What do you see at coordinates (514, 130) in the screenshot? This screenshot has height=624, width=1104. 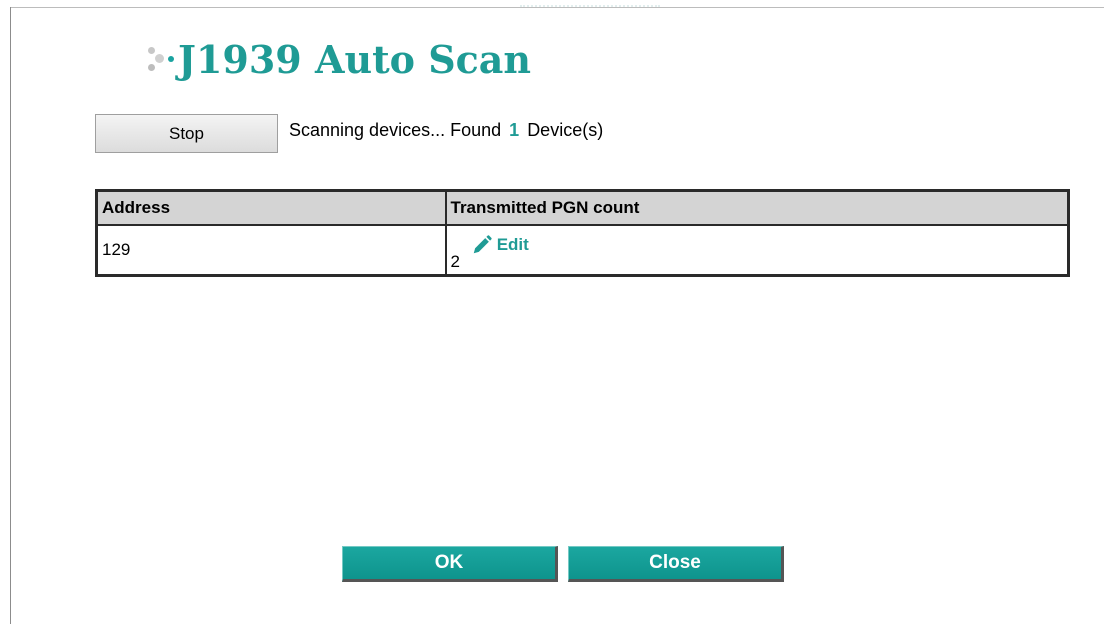 I see `found-count: 1` at bounding box center [514, 130].